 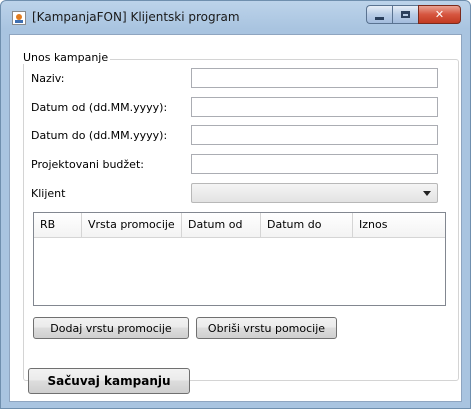 I want to click on naziv-input, so click(x=314, y=78).